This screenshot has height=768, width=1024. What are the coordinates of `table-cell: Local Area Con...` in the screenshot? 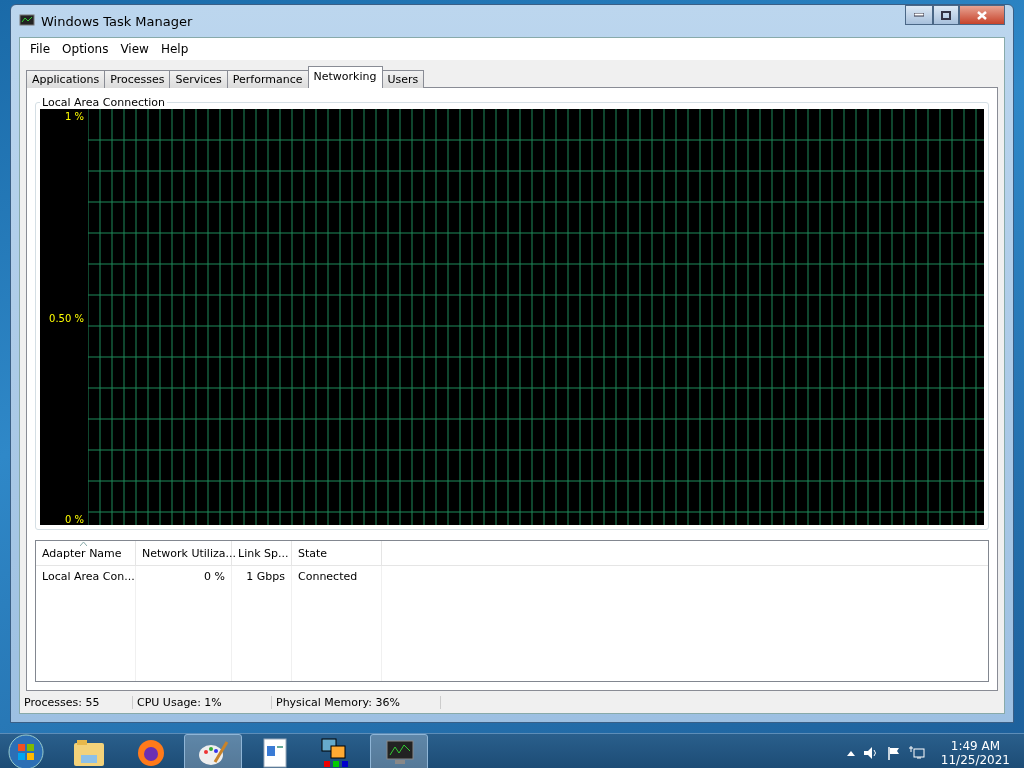 It's located at (86, 623).